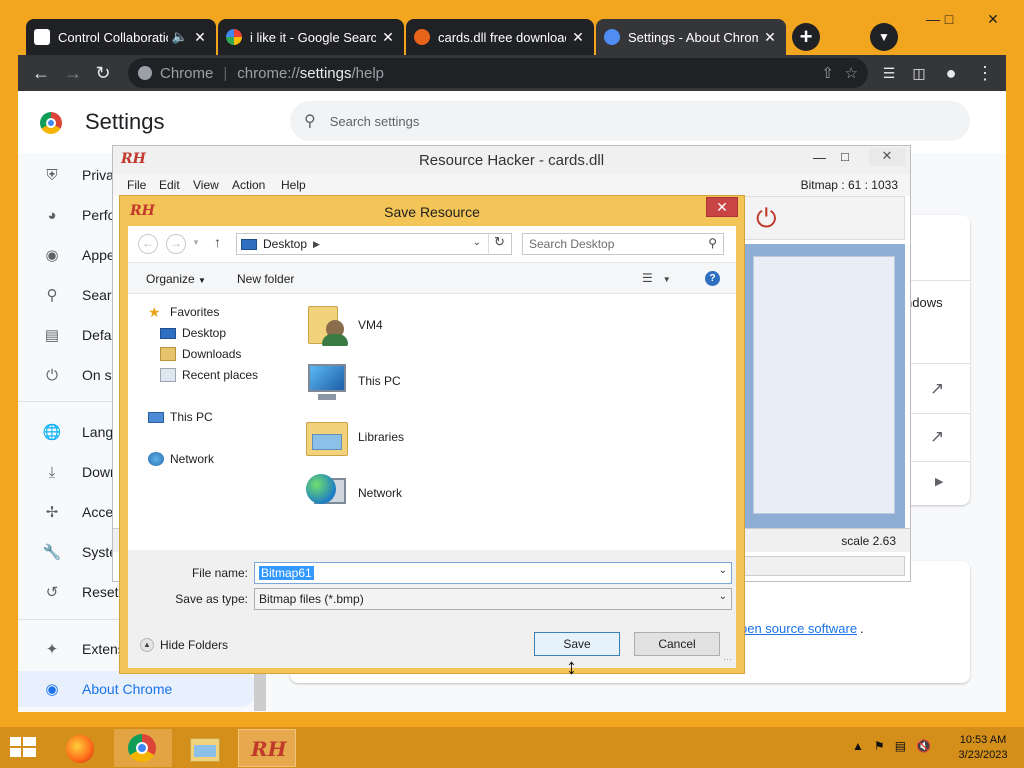 This screenshot has height=768, width=1024. I want to click on help-icon: ?, so click(712, 278).